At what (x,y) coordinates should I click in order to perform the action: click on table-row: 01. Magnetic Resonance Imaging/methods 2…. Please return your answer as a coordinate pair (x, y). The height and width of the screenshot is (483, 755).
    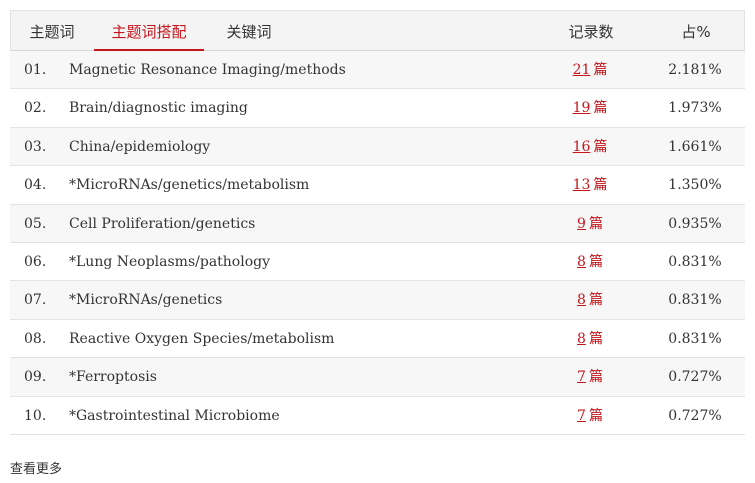
    Looking at the image, I should click on (377, 70).